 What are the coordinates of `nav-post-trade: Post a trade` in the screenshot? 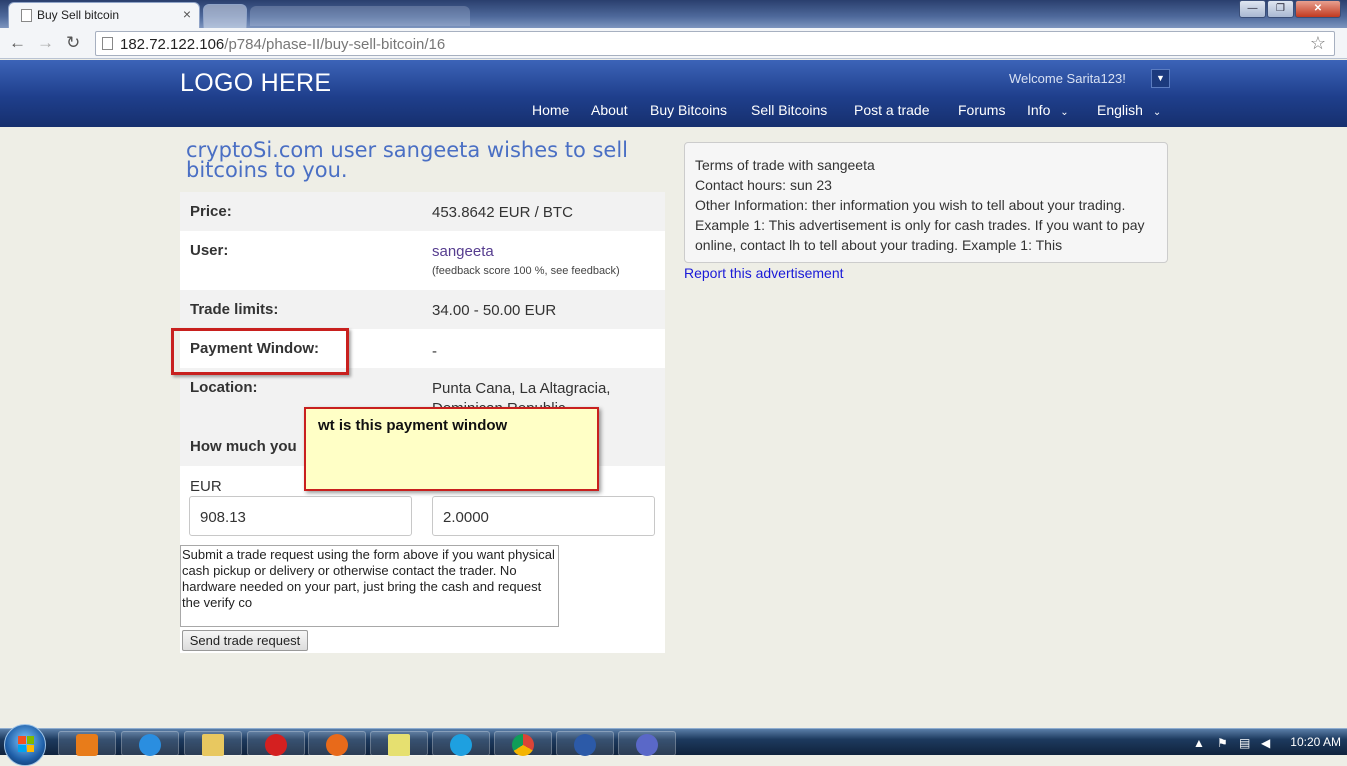 It's located at (892, 110).